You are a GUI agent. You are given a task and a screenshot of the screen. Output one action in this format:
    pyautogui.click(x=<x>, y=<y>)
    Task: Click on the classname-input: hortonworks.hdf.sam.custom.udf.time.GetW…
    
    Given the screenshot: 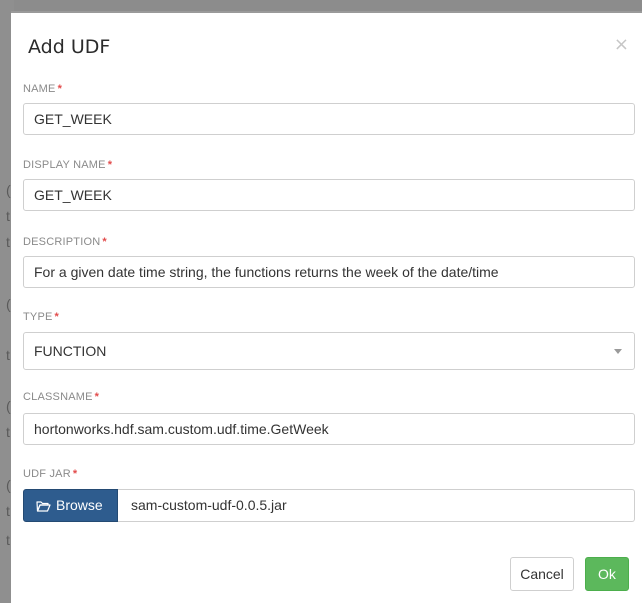 What is the action you would take?
    pyautogui.click(x=329, y=429)
    